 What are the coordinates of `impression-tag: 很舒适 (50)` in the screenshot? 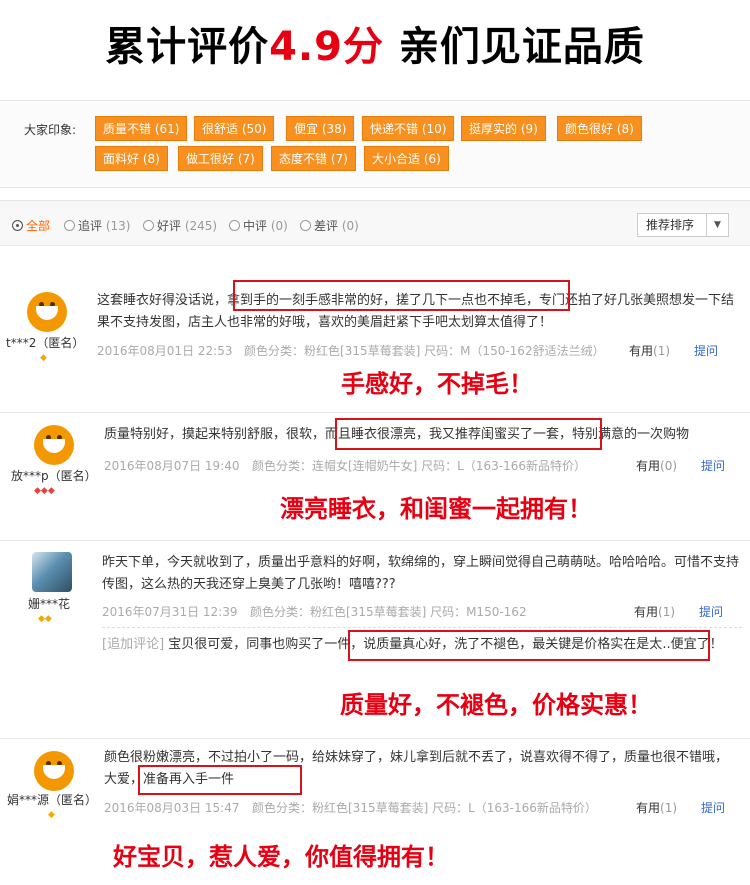 It's located at (234, 128).